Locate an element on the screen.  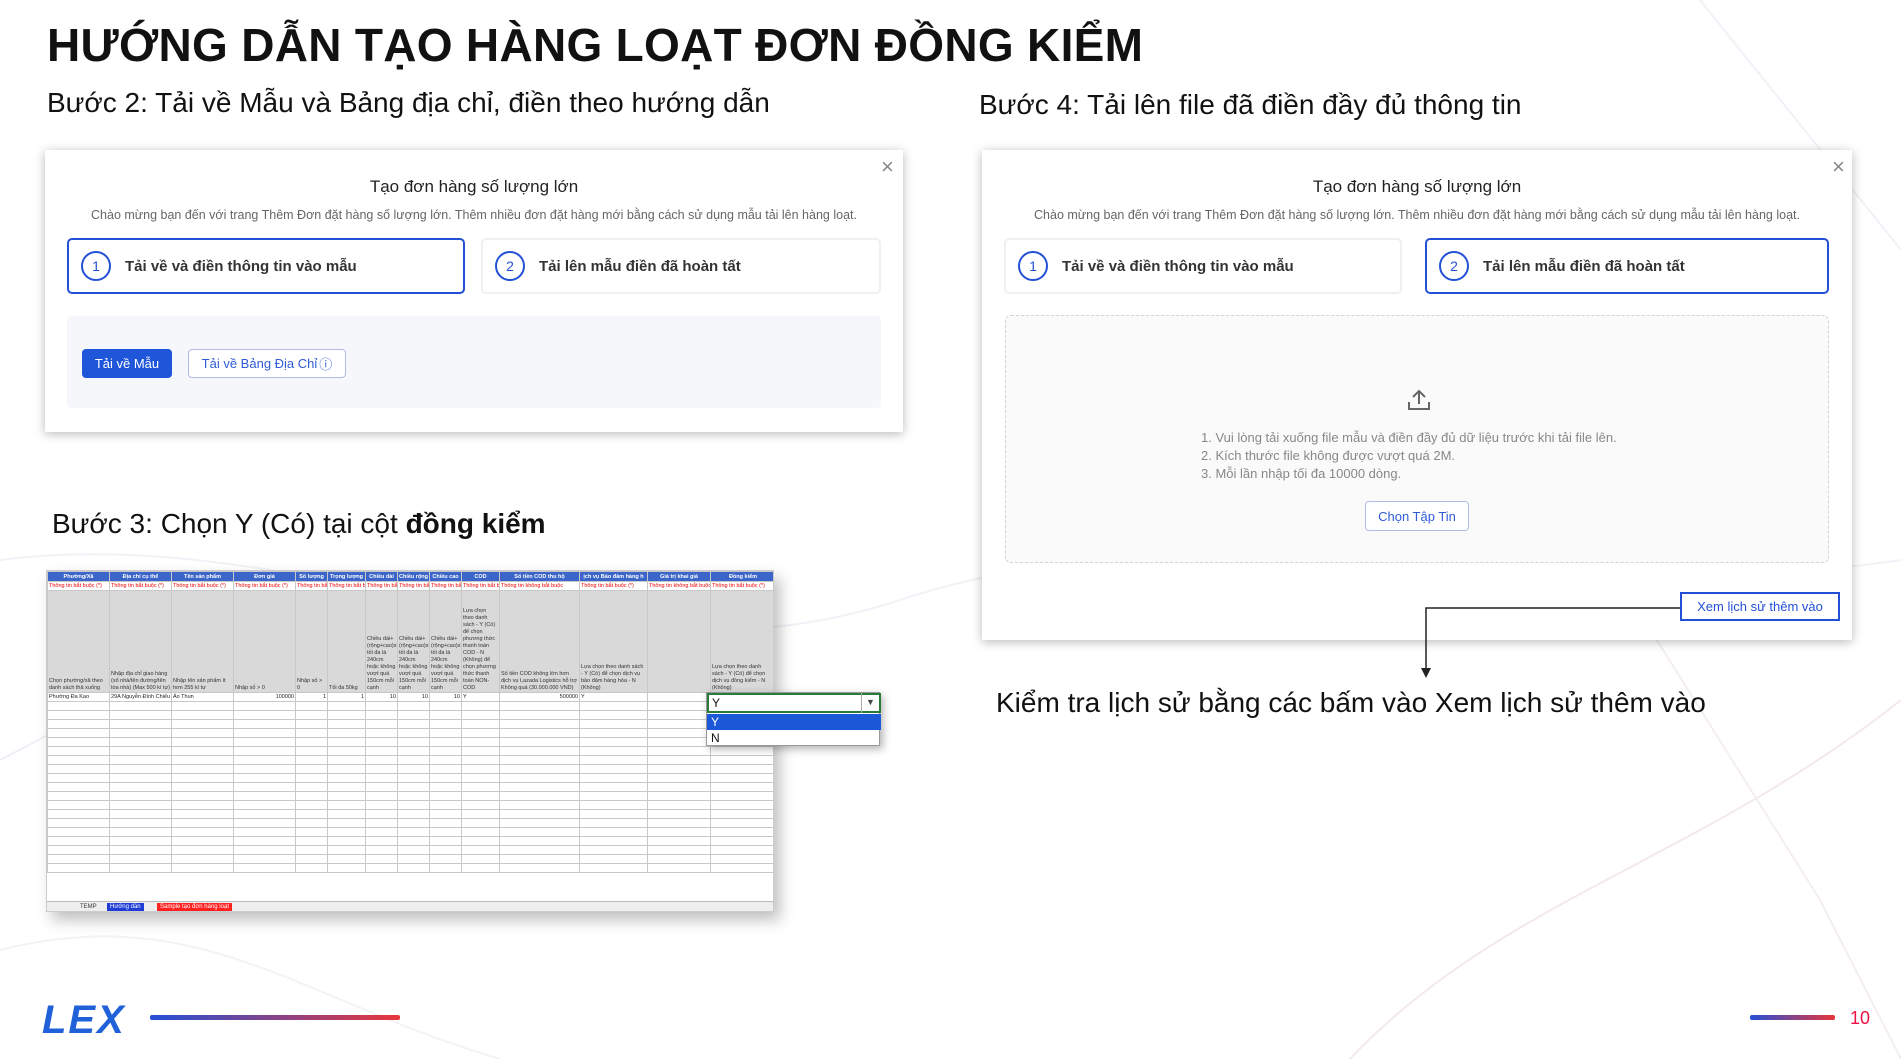
sheet-tab: Sample tạo đơn hàng loạt is located at coordinates (194, 907).